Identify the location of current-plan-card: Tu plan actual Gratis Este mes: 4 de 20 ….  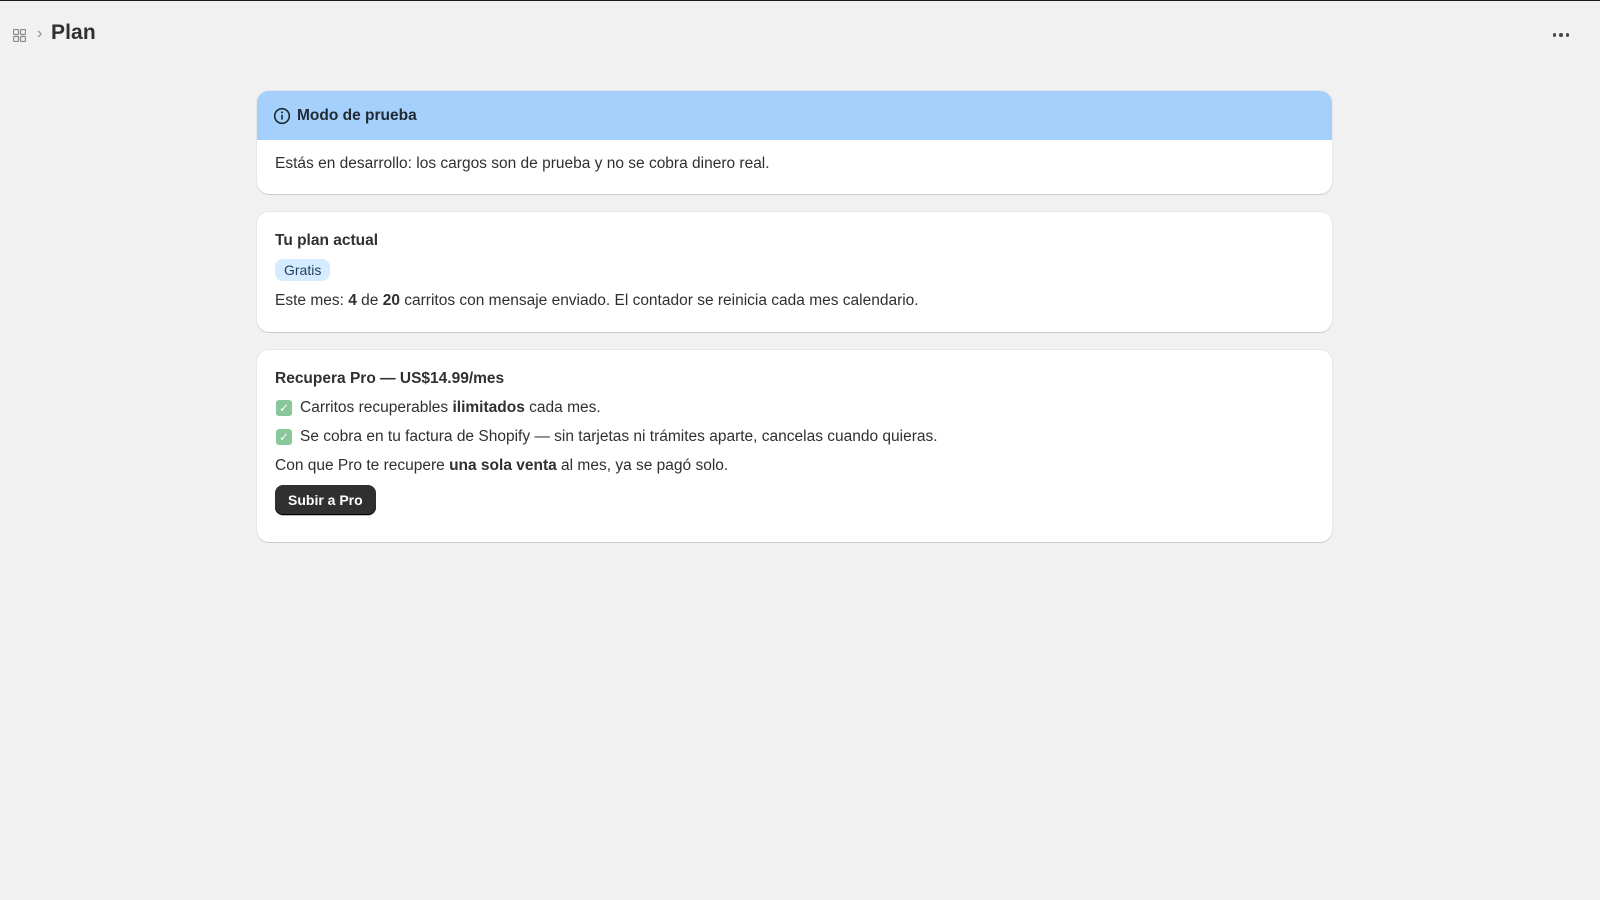
(794, 272).